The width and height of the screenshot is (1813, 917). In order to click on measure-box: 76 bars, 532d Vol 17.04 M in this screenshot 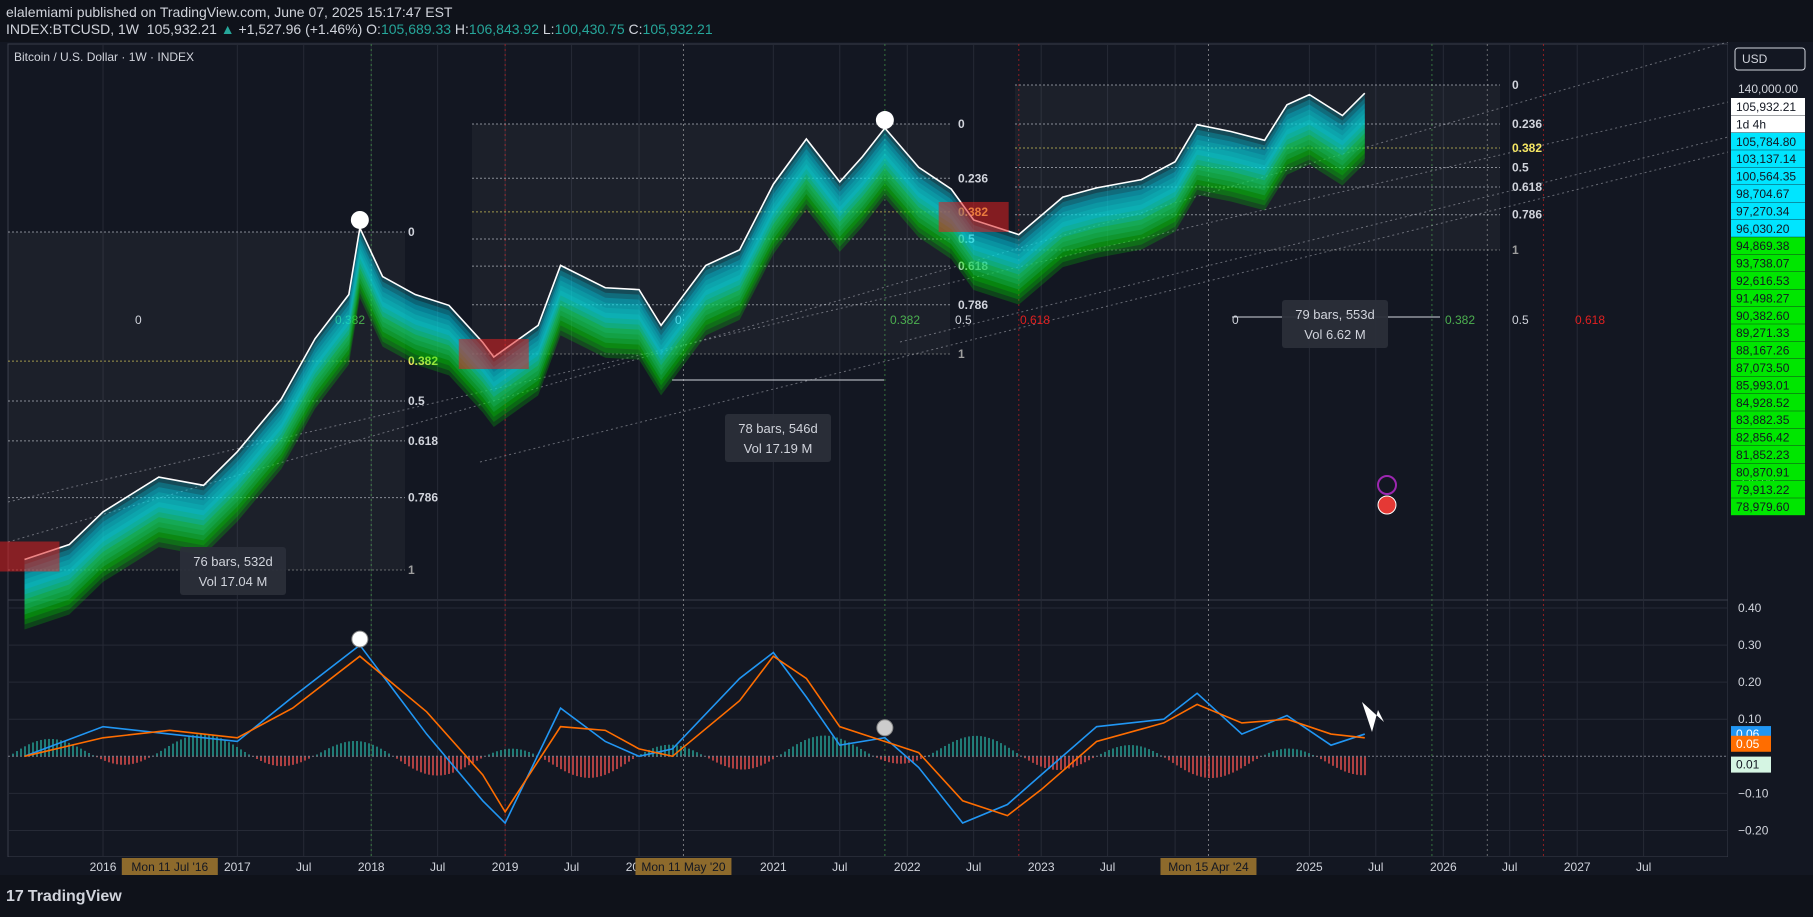, I will do `click(233, 571)`.